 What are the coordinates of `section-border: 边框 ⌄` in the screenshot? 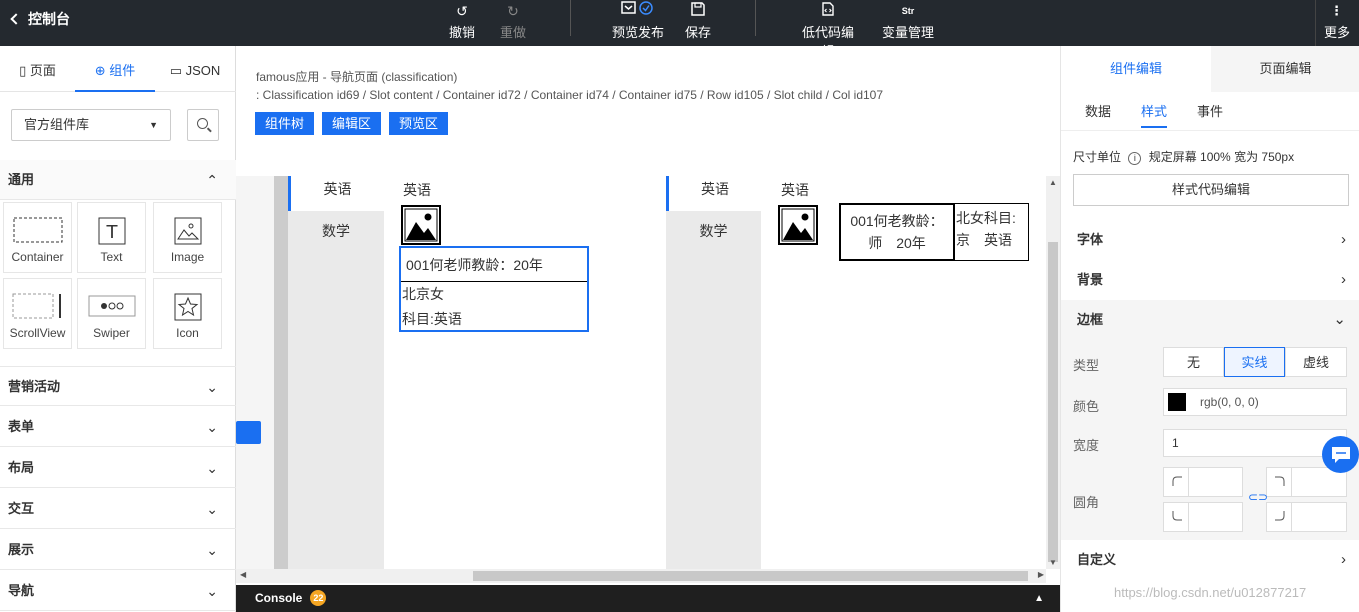 It's located at (1210, 320).